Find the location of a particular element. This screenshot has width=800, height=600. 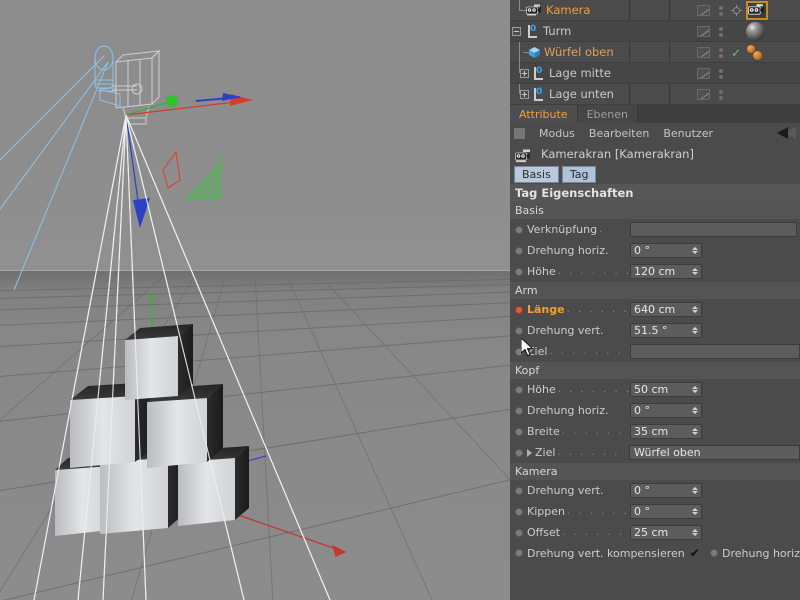

property-row-kamera-drehung-vert: Drehung vert. 0 ° is located at coordinates (655, 490).